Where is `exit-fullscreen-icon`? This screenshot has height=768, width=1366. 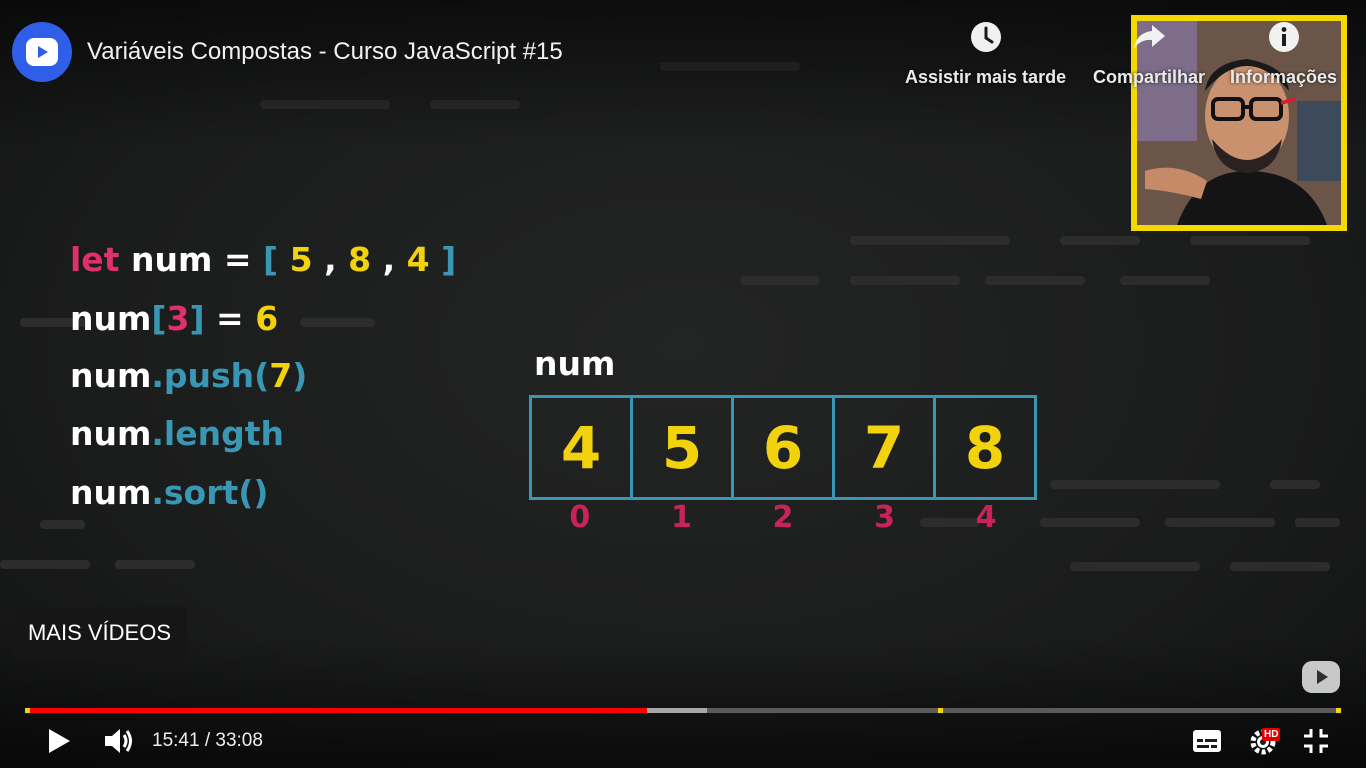 exit-fullscreen-icon is located at coordinates (1316, 741).